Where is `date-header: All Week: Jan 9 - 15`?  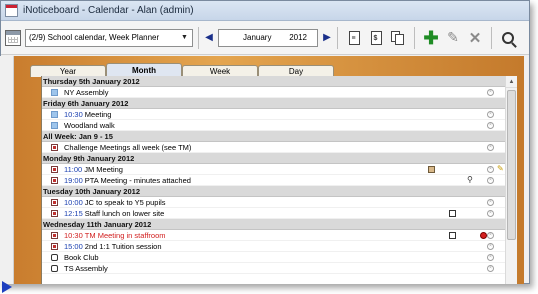 date-header: All Week: Jan 9 - 15 is located at coordinates (279, 136).